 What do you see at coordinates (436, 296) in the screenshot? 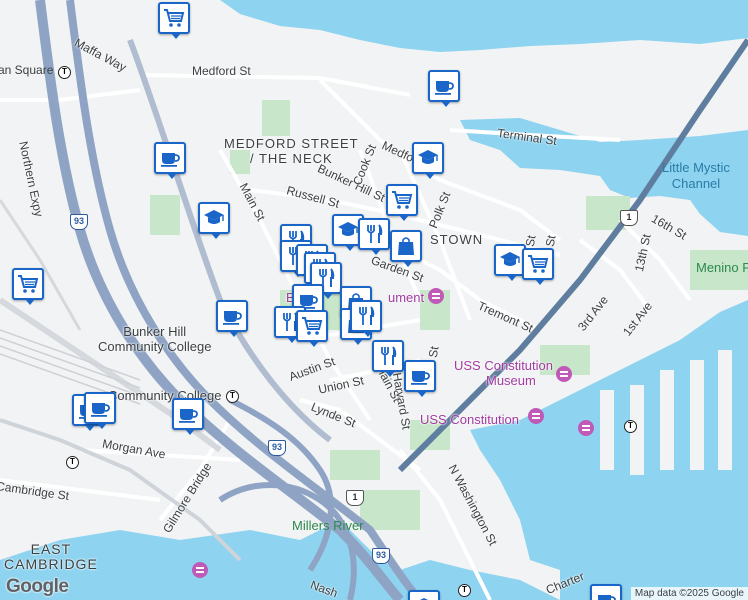
I see `monument-icon` at bounding box center [436, 296].